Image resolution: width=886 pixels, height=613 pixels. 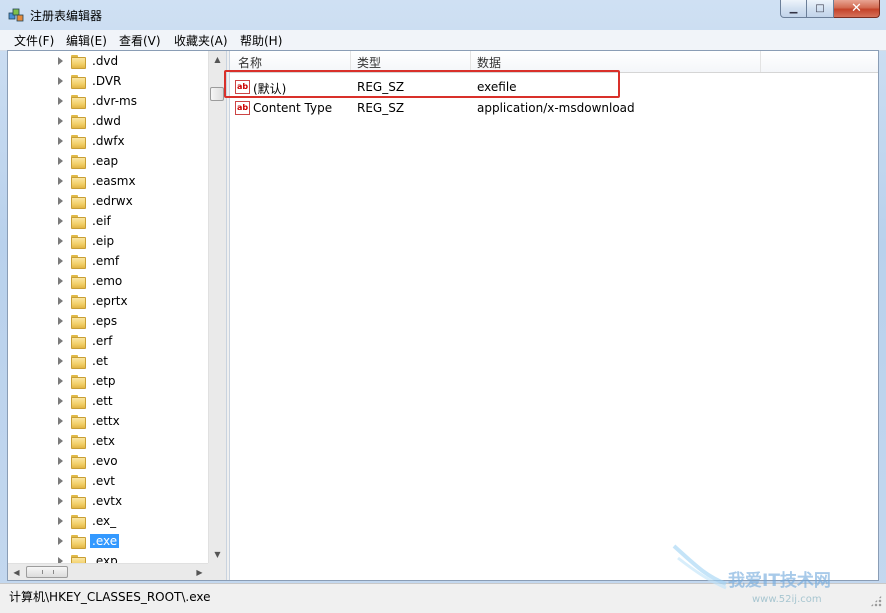 I want to click on minimize-button: ▁, so click(x=793, y=9).